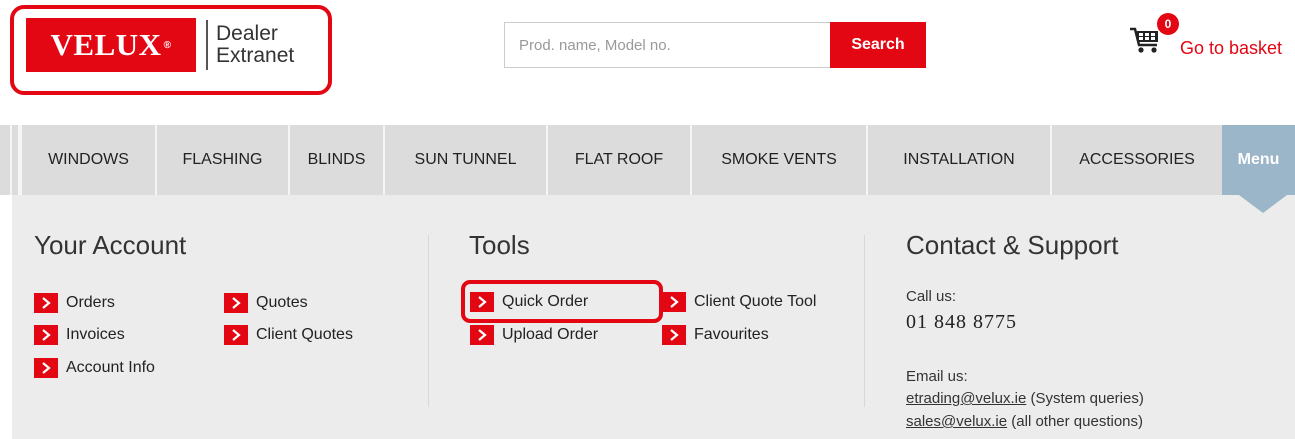 Image resolution: width=1295 pixels, height=439 pixels. What do you see at coordinates (1136, 160) in the screenshot?
I see `nav-item-accessories: ACCESSORIES` at bounding box center [1136, 160].